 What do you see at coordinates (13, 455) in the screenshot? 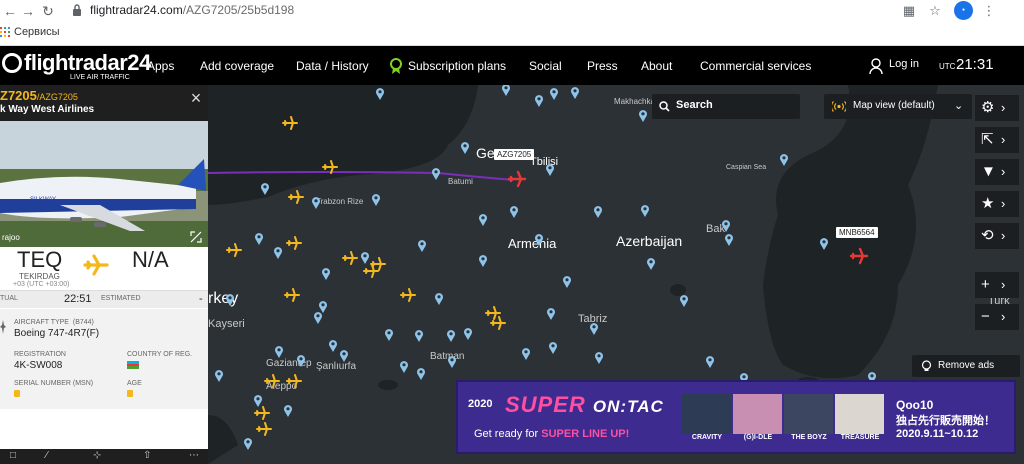
I see `camera-icon: □` at bounding box center [13, 455].